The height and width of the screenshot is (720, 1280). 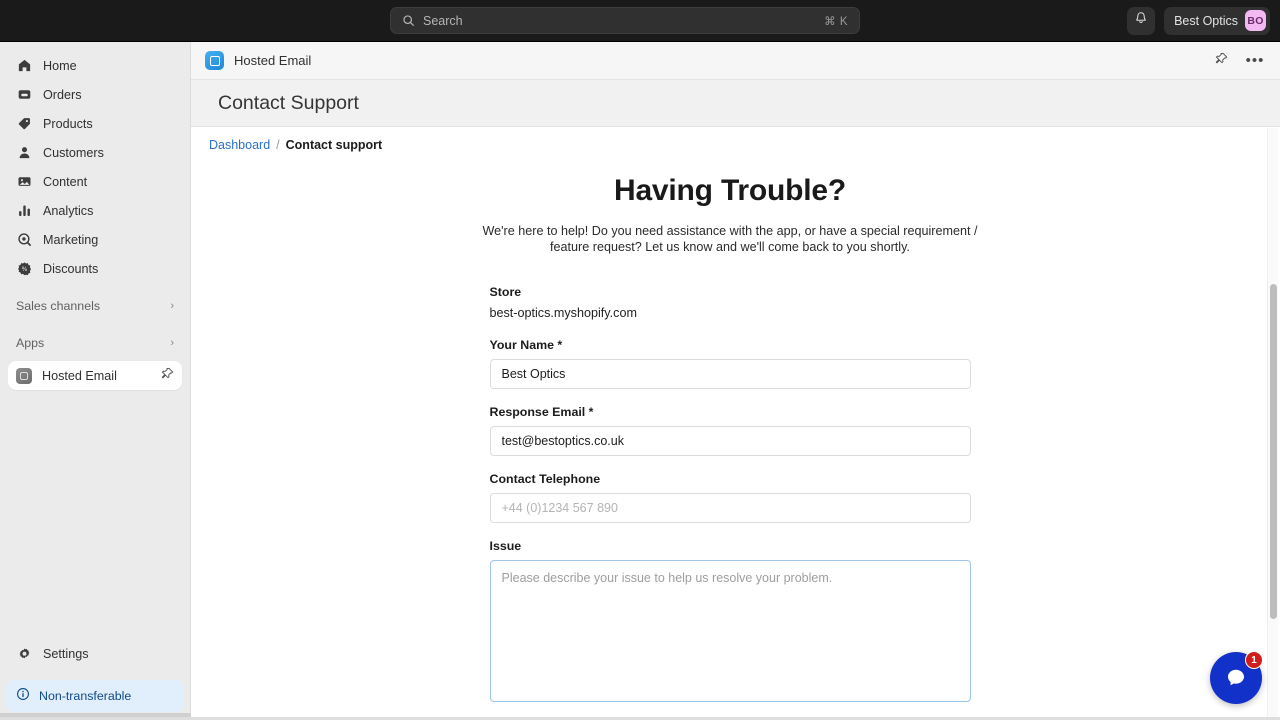 I want to click on user-name-label: Best Optics, so click(x=1206, y=20).